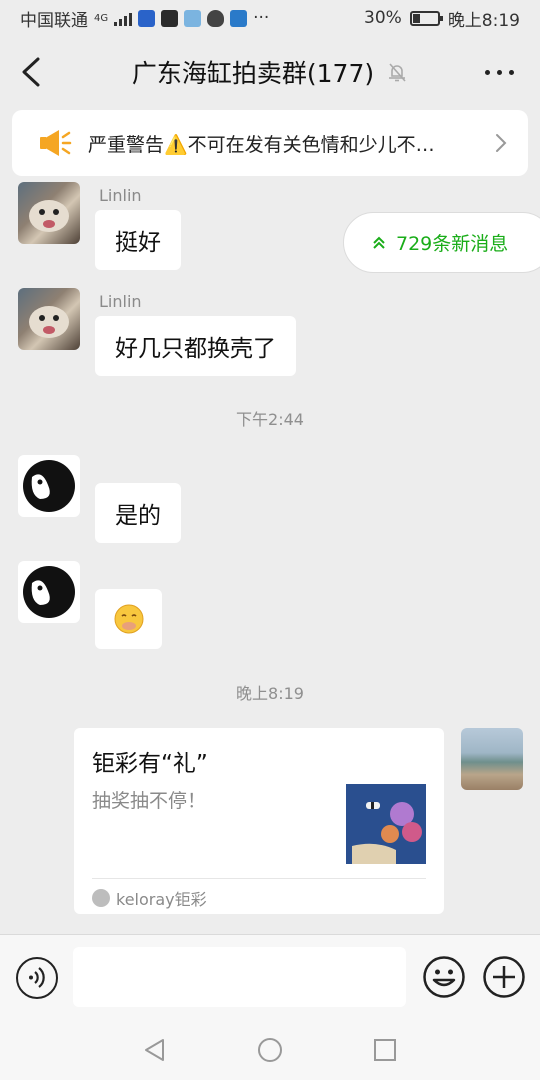  What do you see at coordinates (101, 898) in the screenshot?
I see `source-icon` at bounding box center [101, 898].